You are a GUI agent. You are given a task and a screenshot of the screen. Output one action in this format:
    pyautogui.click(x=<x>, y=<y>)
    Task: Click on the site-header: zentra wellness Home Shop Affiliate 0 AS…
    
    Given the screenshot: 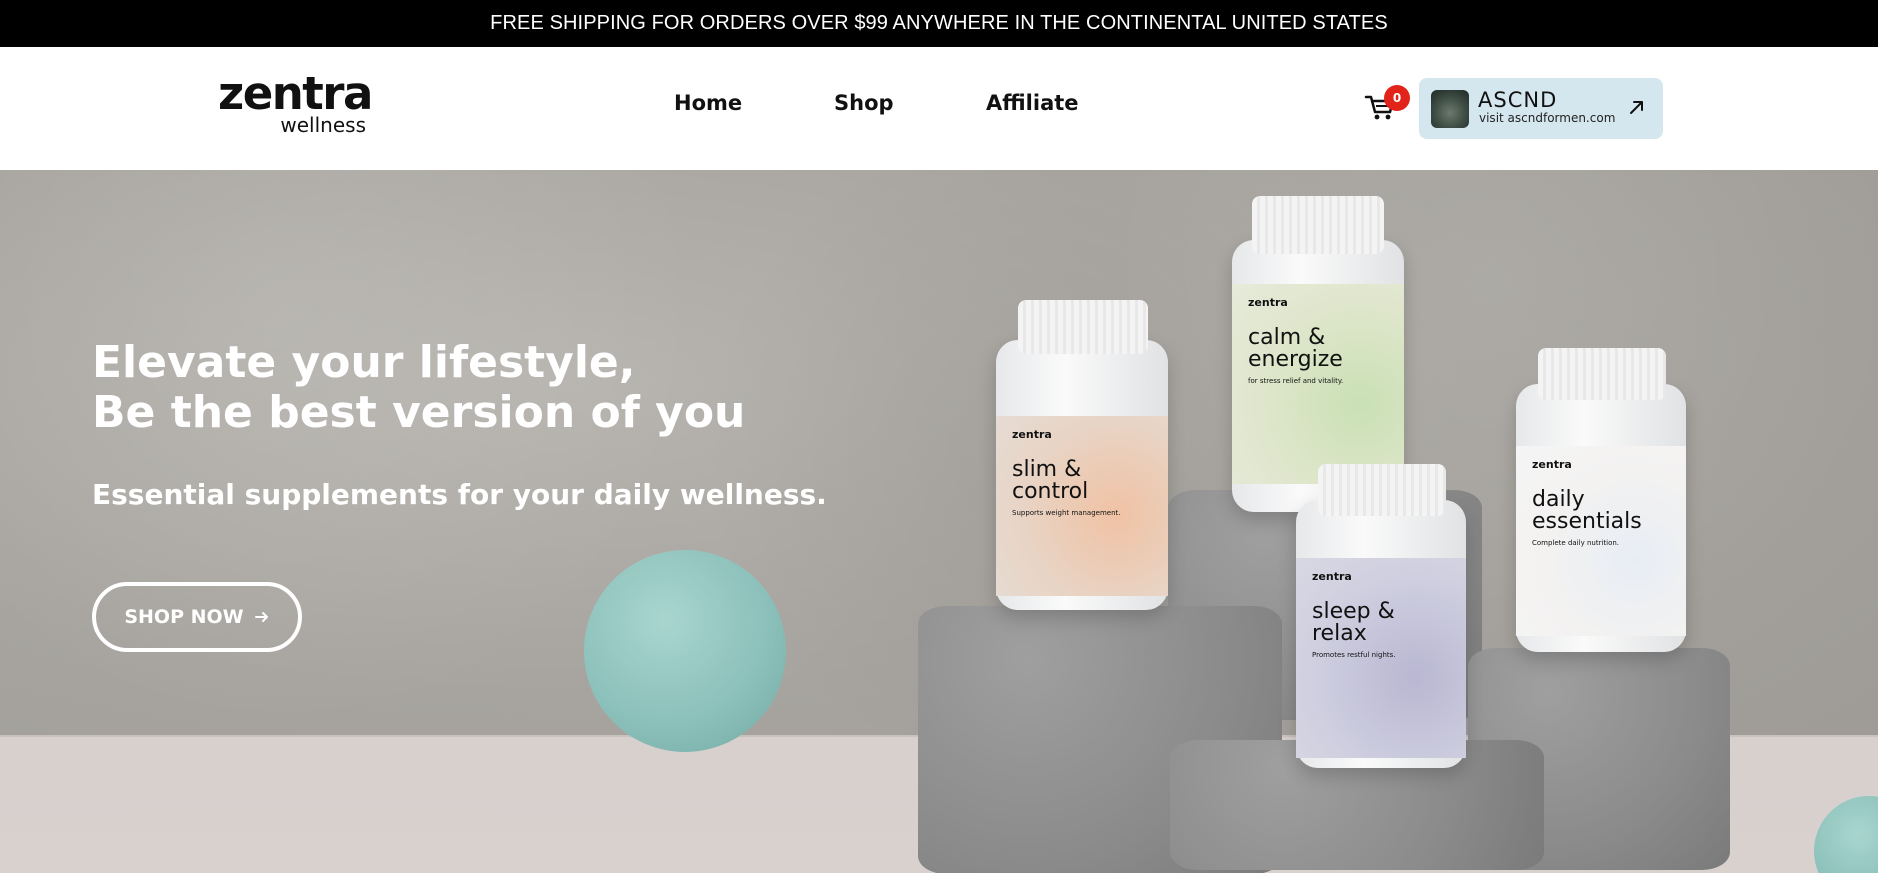 What is the action you would take?
    pyautogui.click(x=939, y=108)
    